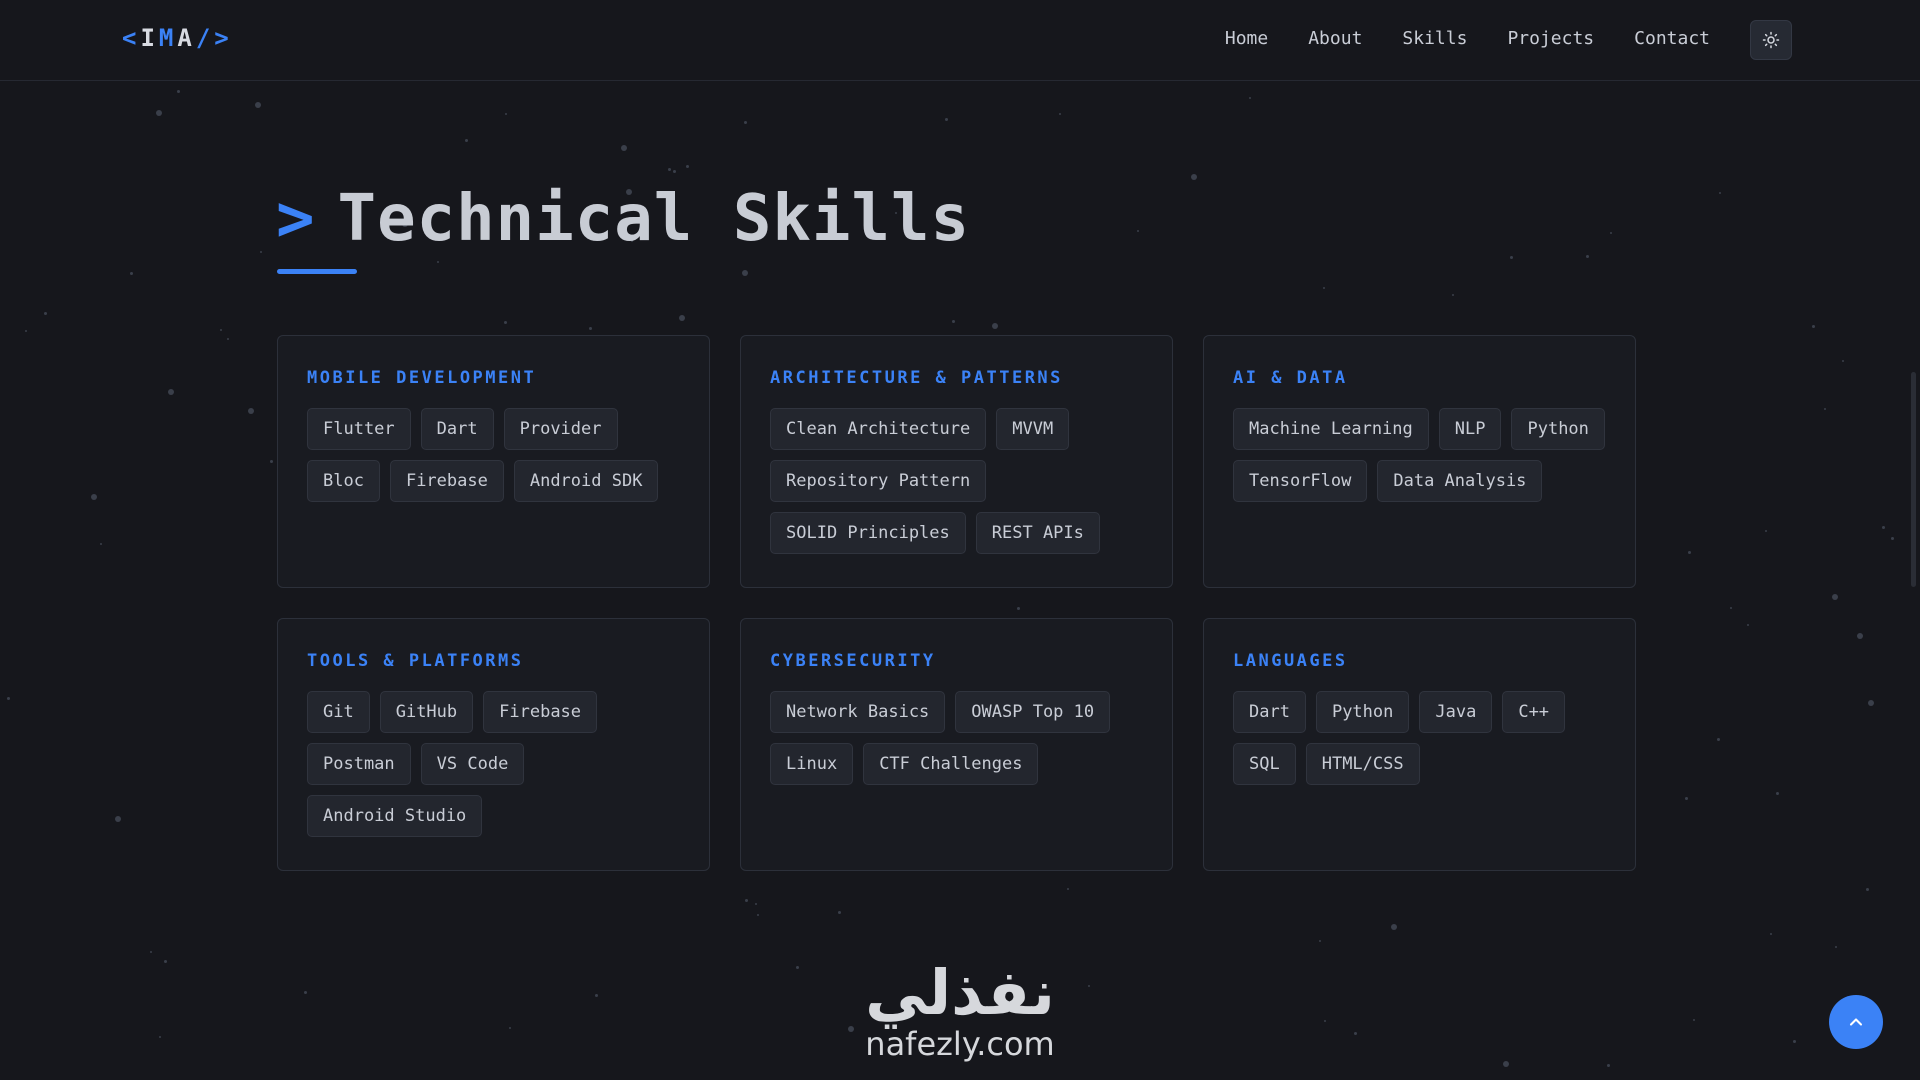  I want to click on sun-icon, so click(1771, 40).